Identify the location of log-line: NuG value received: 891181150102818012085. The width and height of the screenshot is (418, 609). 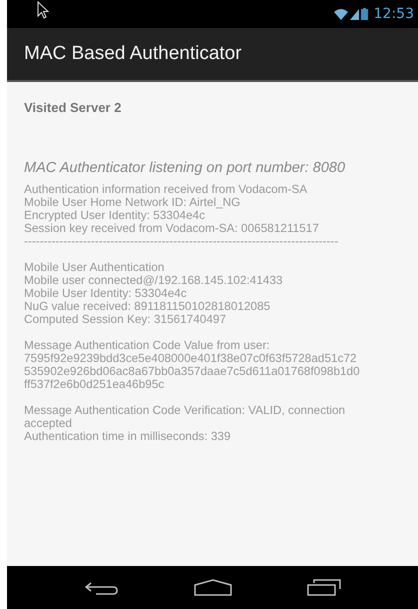
(148, 306).